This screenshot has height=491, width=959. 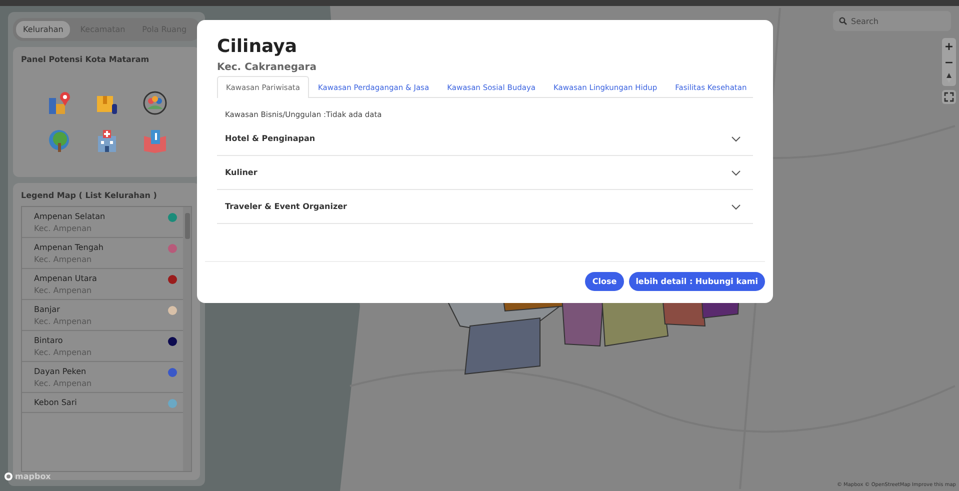 What do you see at coordinates (257, 46) in the screenshot?
I see `modal-title: Cilinaya` at bounding box center [257, 46].